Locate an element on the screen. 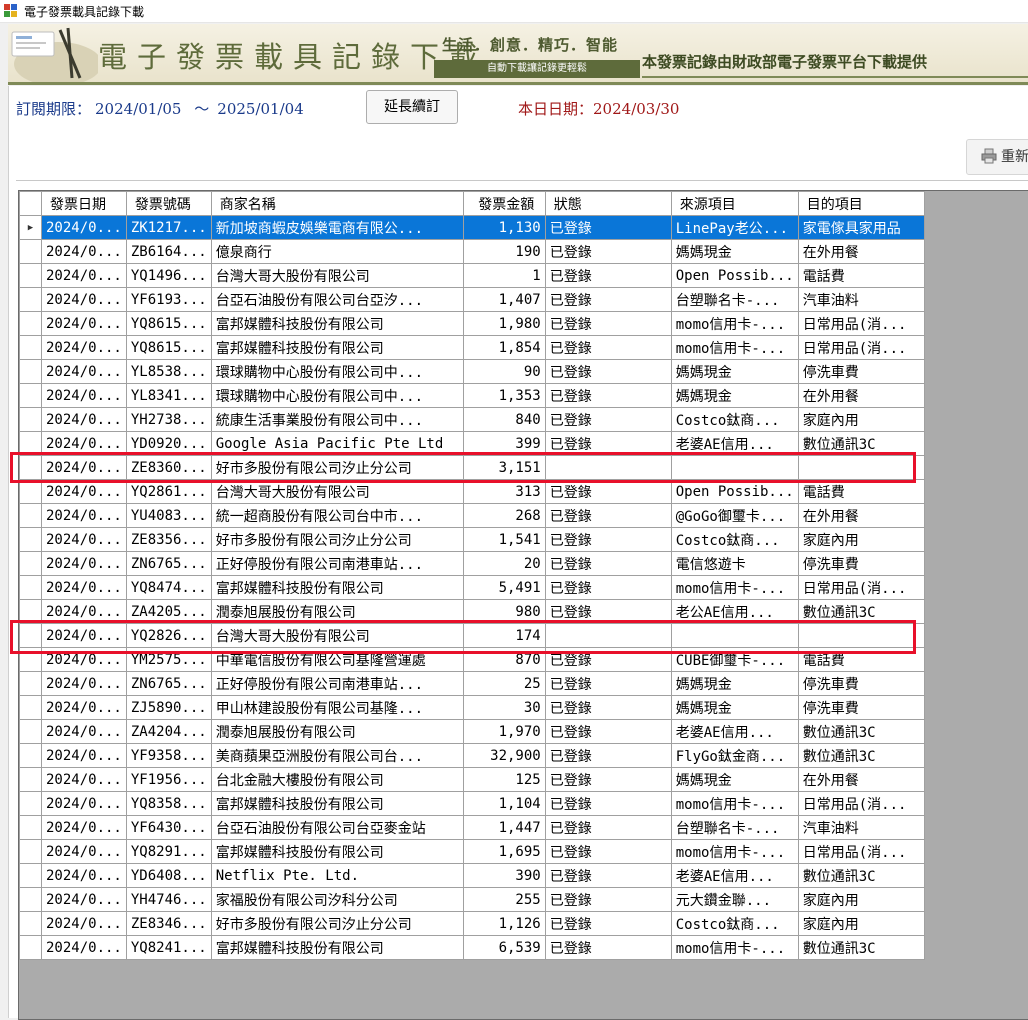  column-header-merchant: 商家名稱 is located at coordinates (337, 203).